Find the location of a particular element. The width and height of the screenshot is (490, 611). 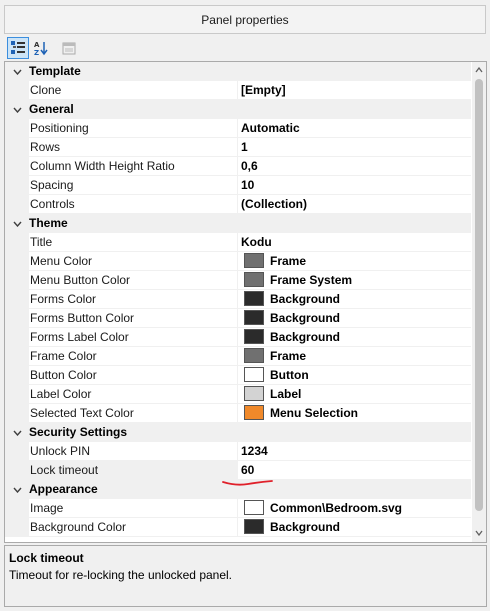

property-name: Controls is located at coordinates (133, 204).